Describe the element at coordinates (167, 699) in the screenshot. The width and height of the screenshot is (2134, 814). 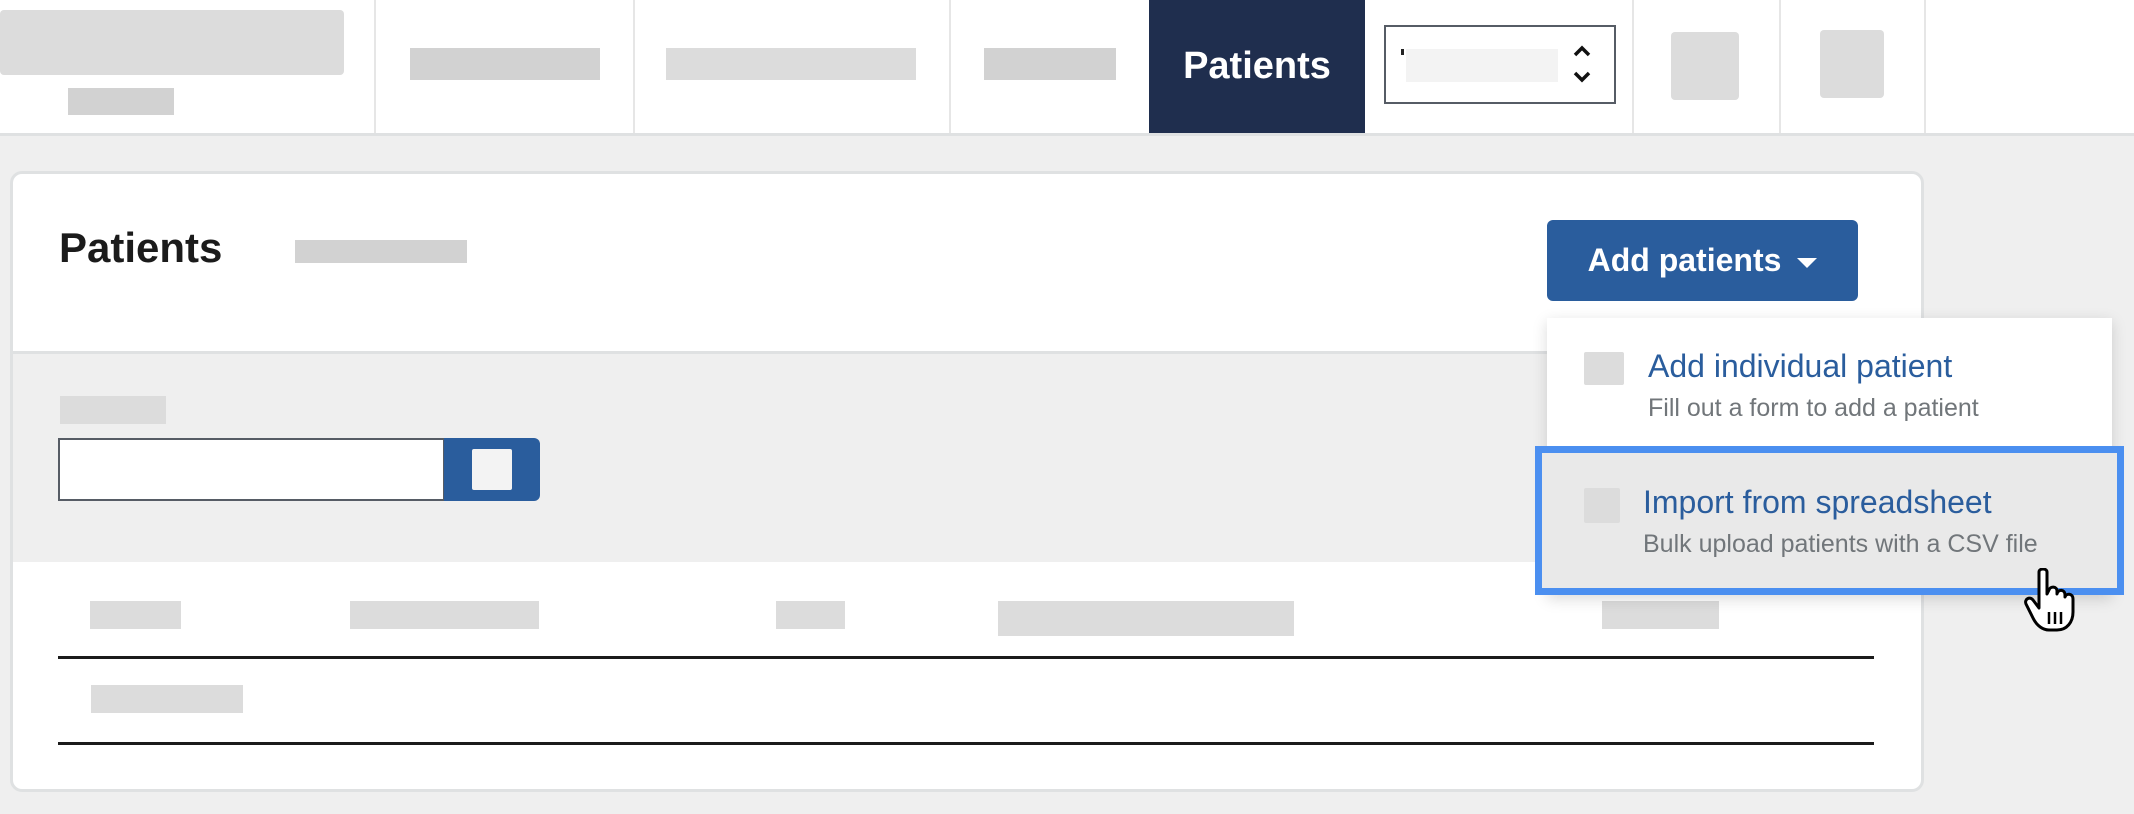
I see `table-cell` at that location.